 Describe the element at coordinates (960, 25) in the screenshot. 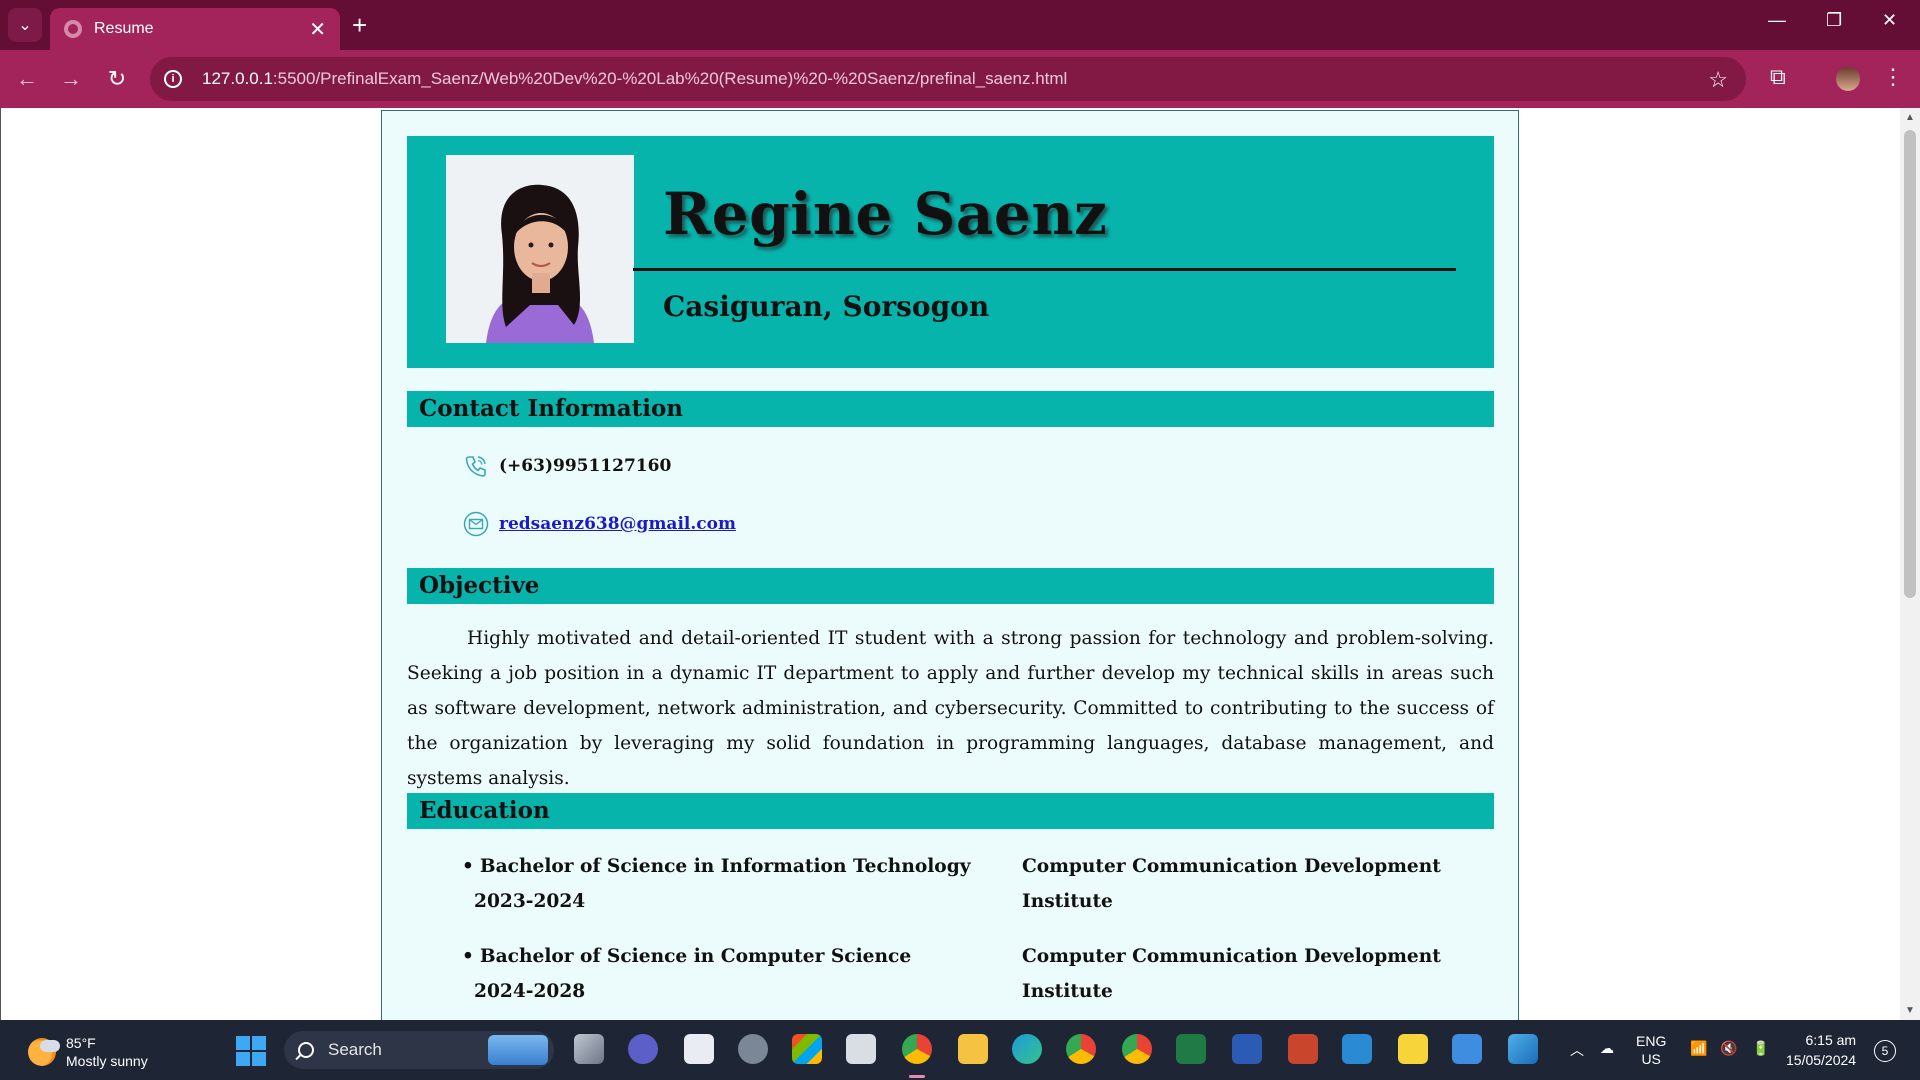

I see `browser-tab-strip: ⌄ Resume ✕ + — ❐ ✕` at that location.